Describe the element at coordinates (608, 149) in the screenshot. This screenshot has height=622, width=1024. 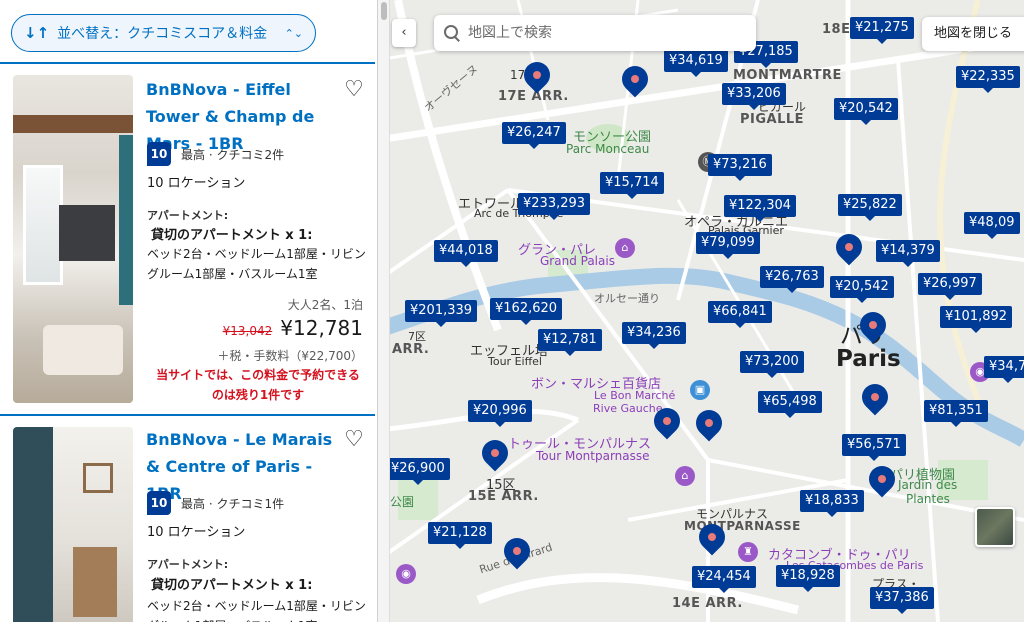
I see `map-label: Parc Monceau` at that location.